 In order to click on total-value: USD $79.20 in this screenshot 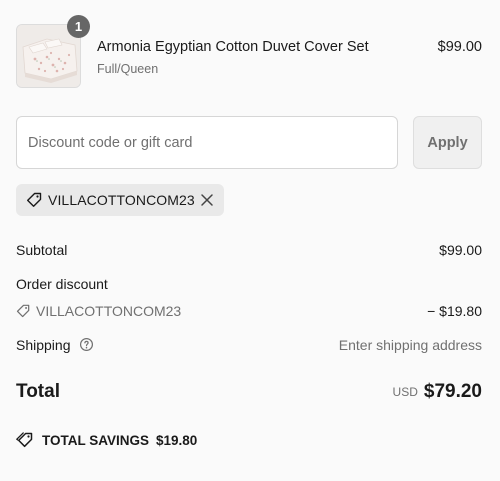, I will do `click(437, 392)`.